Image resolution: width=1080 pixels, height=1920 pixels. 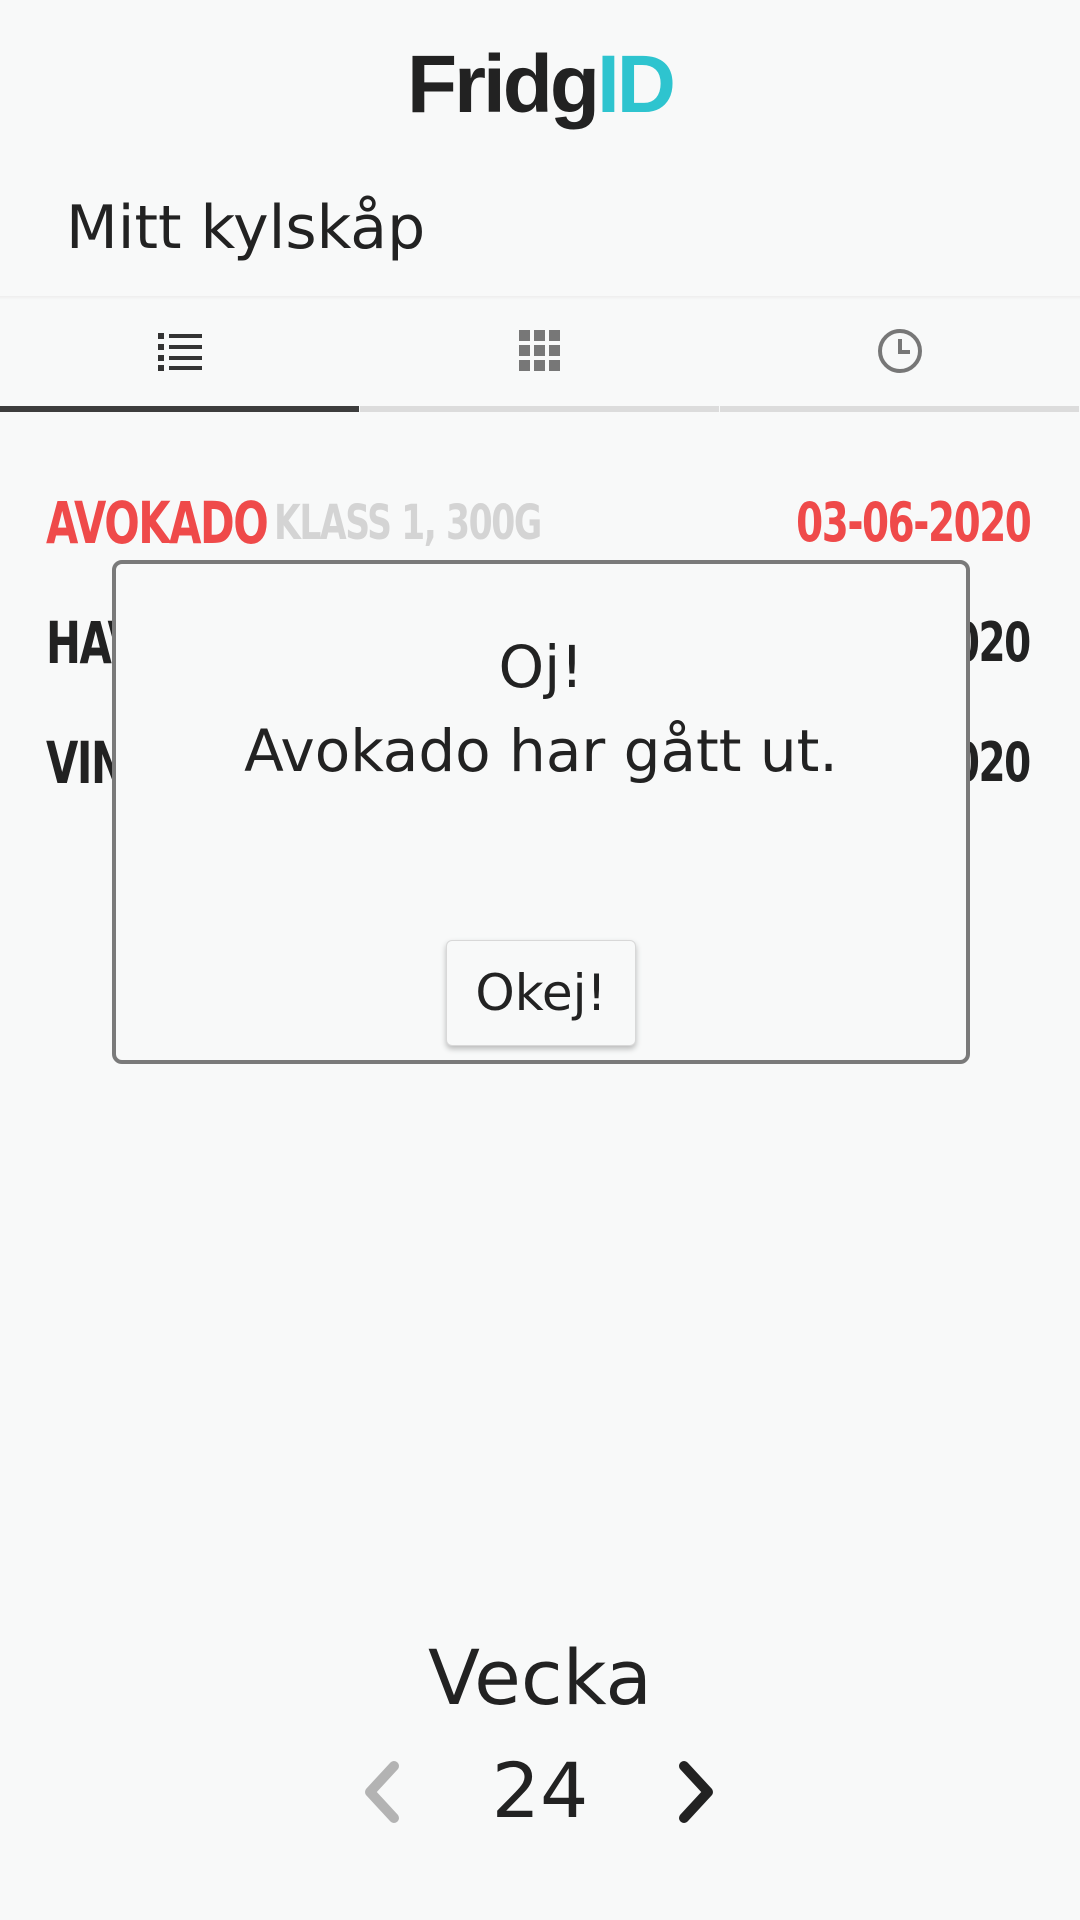 I want to click on item-name: AVOKADO, so click(x=157, y=523).